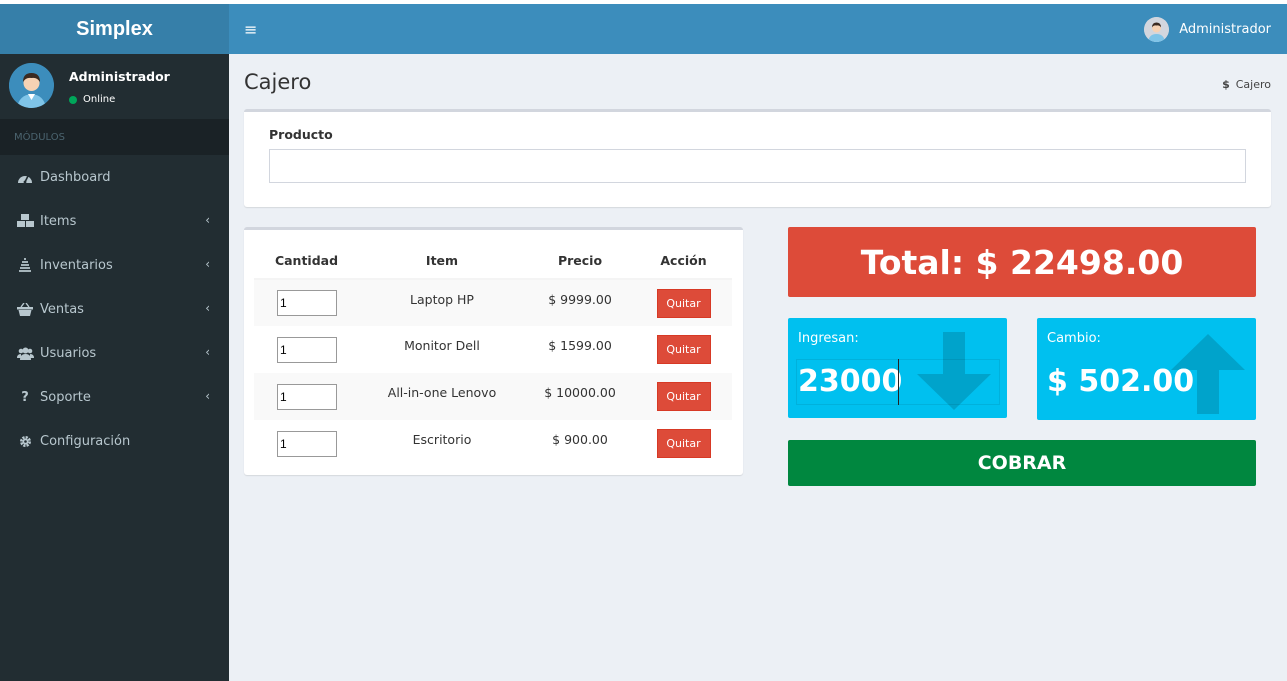 Image resolution: width=1287 pixels, height=681 pixels. I want to click on price-cell: $ 10000.00, so click(580, 396).